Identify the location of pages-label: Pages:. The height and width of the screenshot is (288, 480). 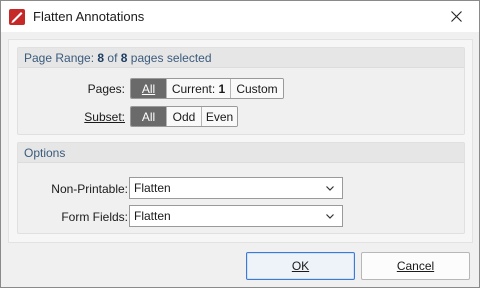
(106, 89).